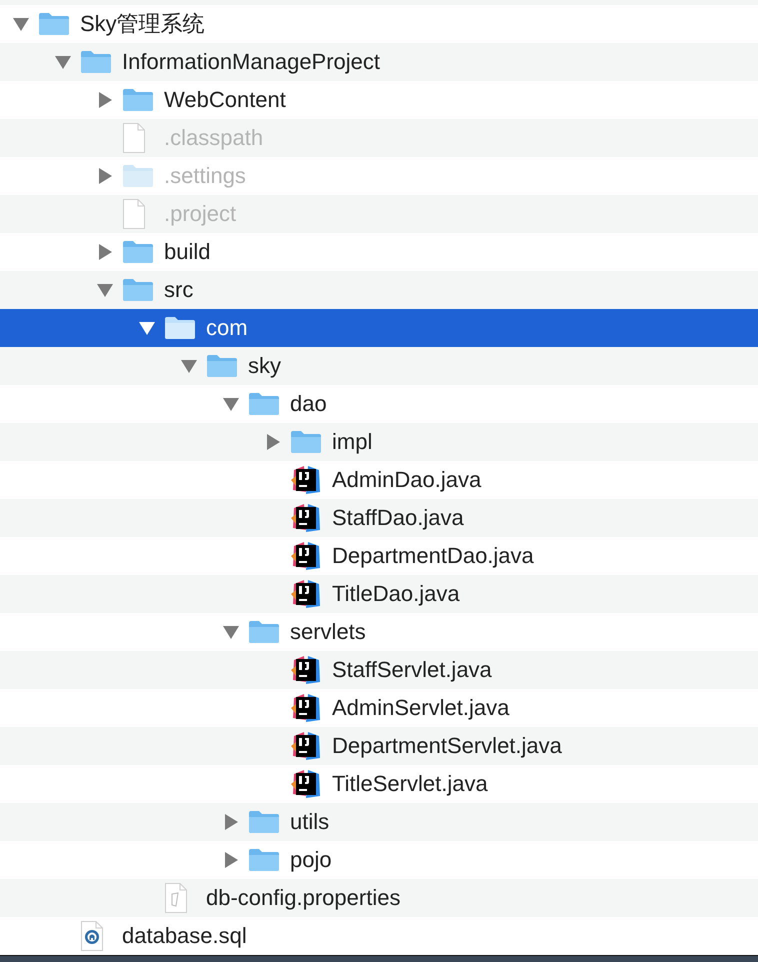 This screenshot has width=758, height=962. Describe the element at coordinates (379, 290) in the screenshot. I see `tree-row: src` at that location.